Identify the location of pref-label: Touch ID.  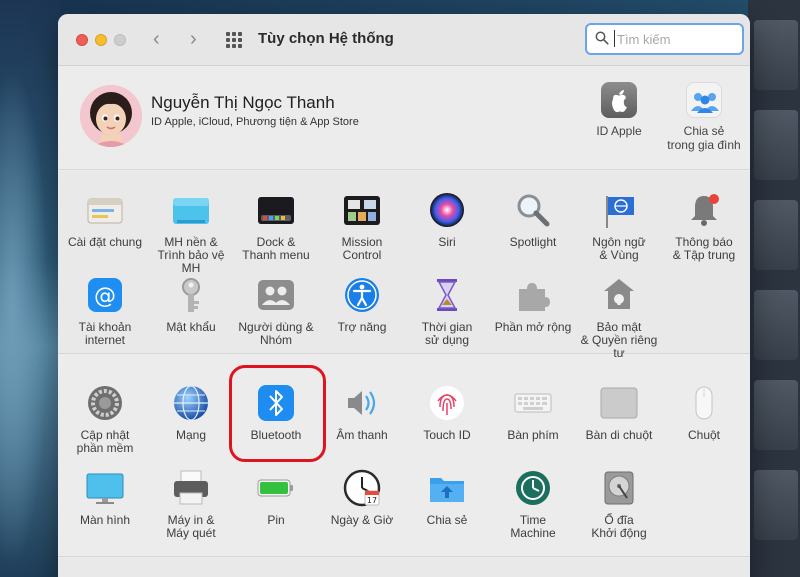
(447, 435).